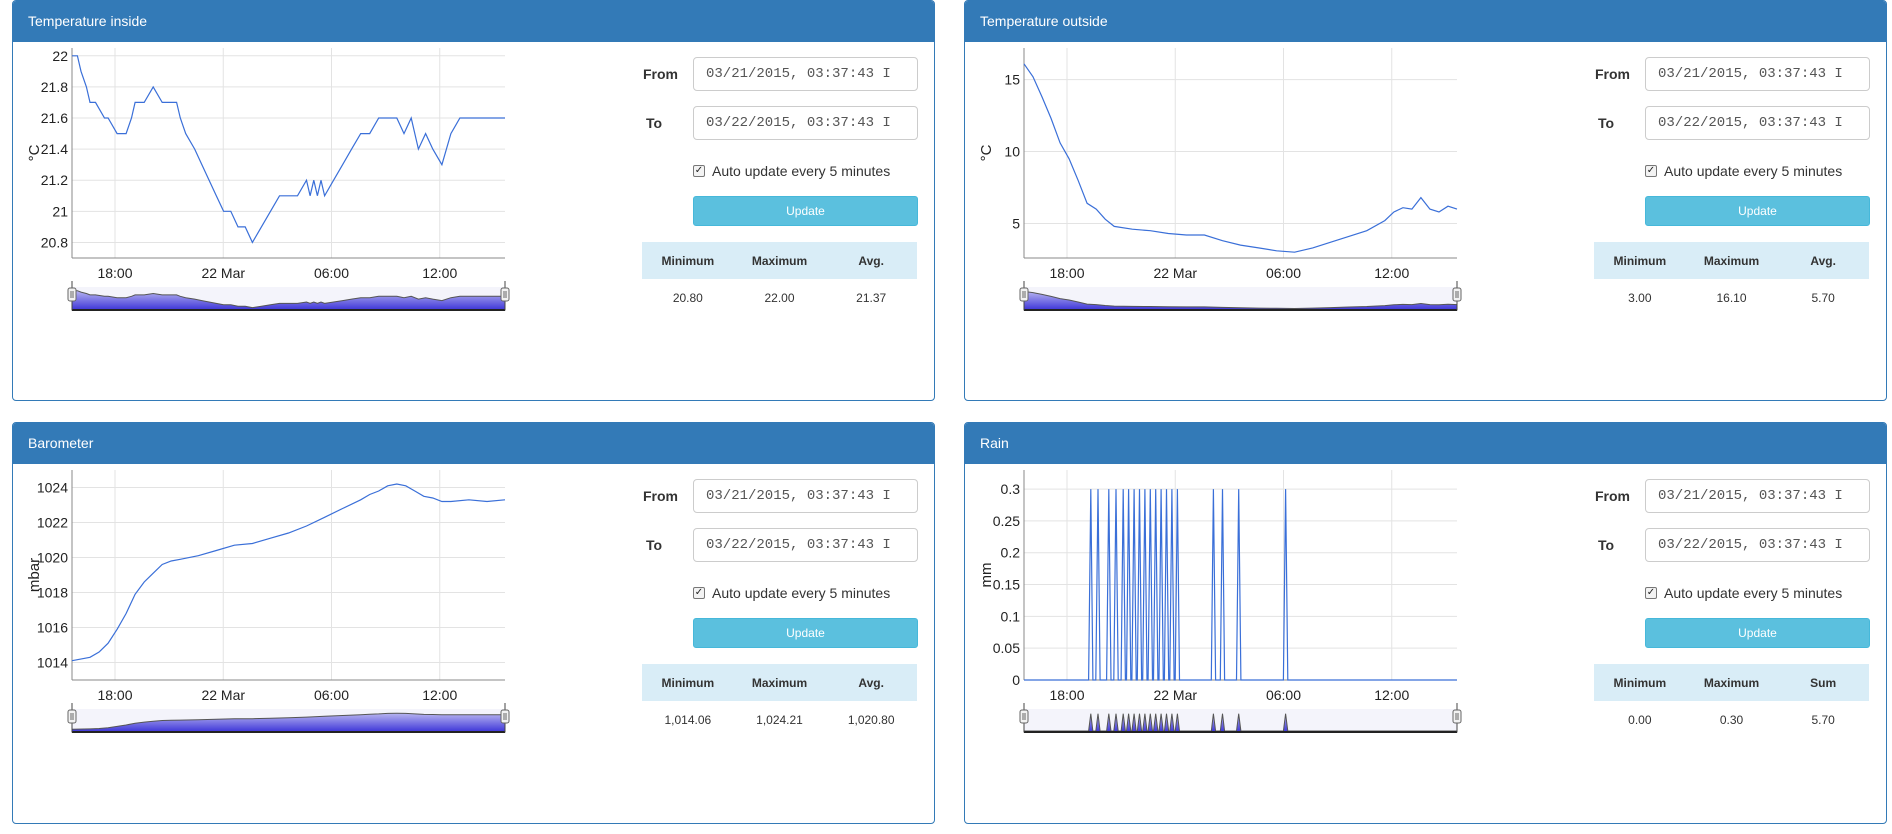 This screenshot has height=834, width=1892. What do you see at coordinates (54, 242) in the screenshot?
I see `y-tick-label: 20.8` at bounding box center [54, 242].